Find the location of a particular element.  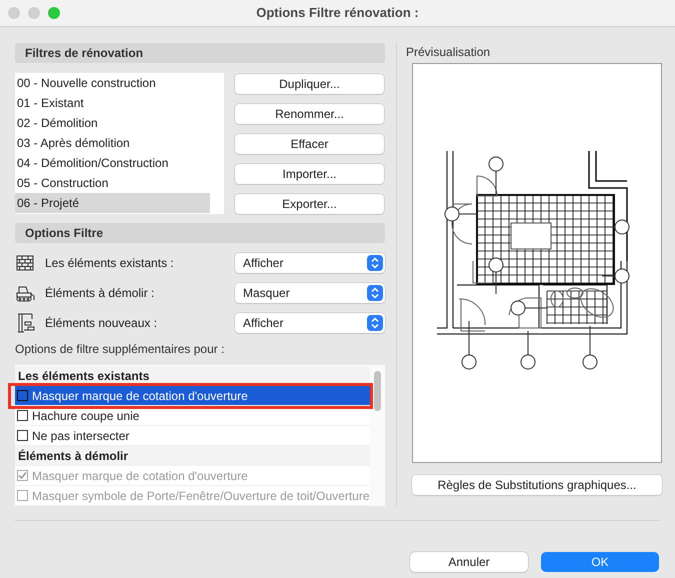

action-button: Effacer is located at coordinates (309, 144).